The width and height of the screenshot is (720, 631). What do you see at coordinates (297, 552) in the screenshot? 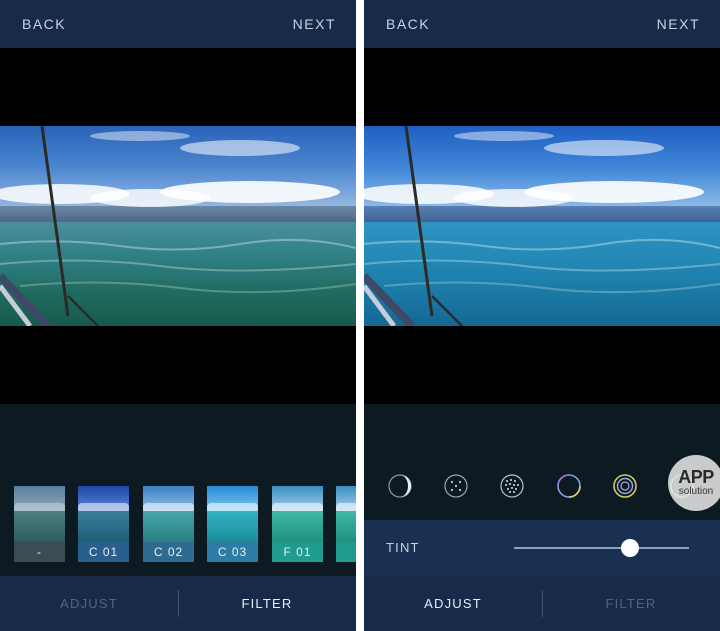
I see `filter-label: F 01` at bounding box center [297, 552].